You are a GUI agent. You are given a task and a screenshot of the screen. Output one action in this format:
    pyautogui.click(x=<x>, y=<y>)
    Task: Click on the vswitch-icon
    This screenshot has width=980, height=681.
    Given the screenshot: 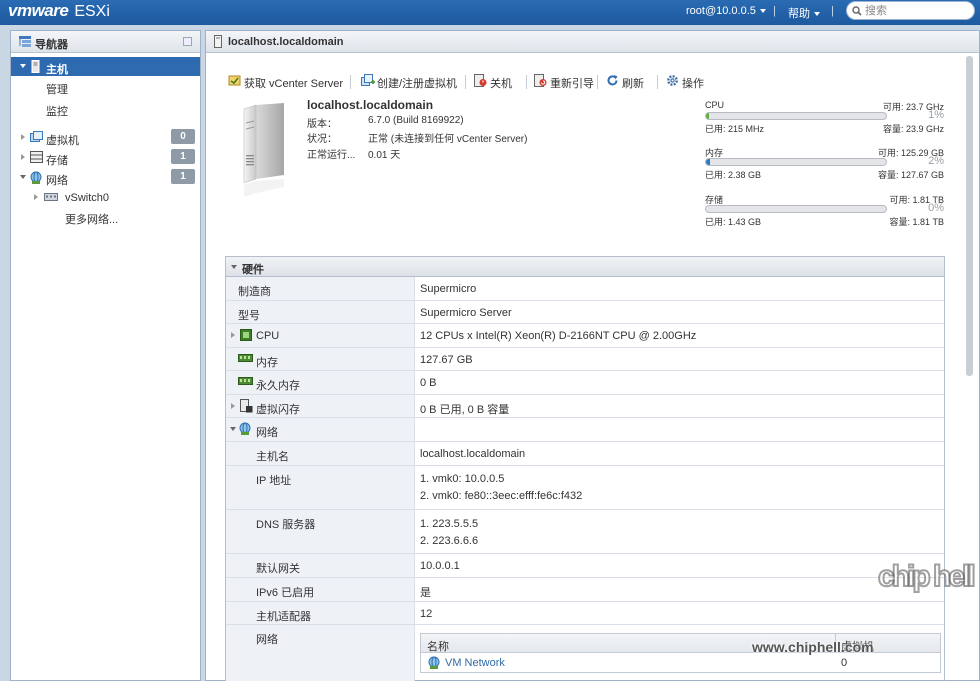 What is the action you would take?
    pyautogui.click(x=51, y=197)
    